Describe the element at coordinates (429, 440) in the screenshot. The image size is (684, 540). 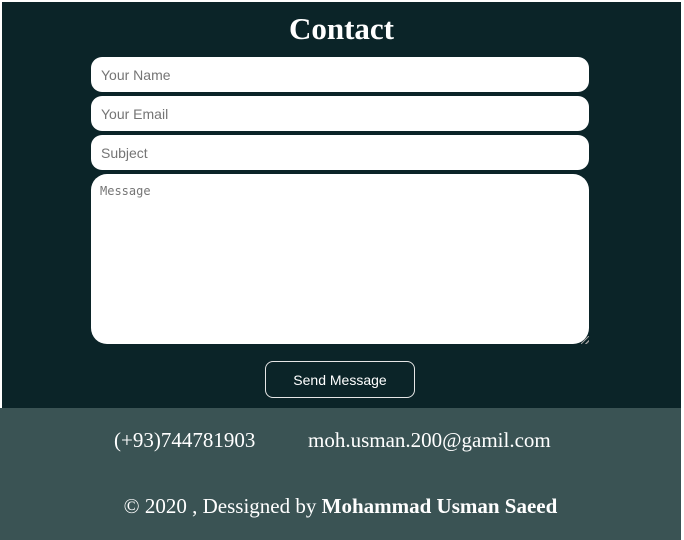
I see `email-link: moh.usman.200@gamil.com` at that location.